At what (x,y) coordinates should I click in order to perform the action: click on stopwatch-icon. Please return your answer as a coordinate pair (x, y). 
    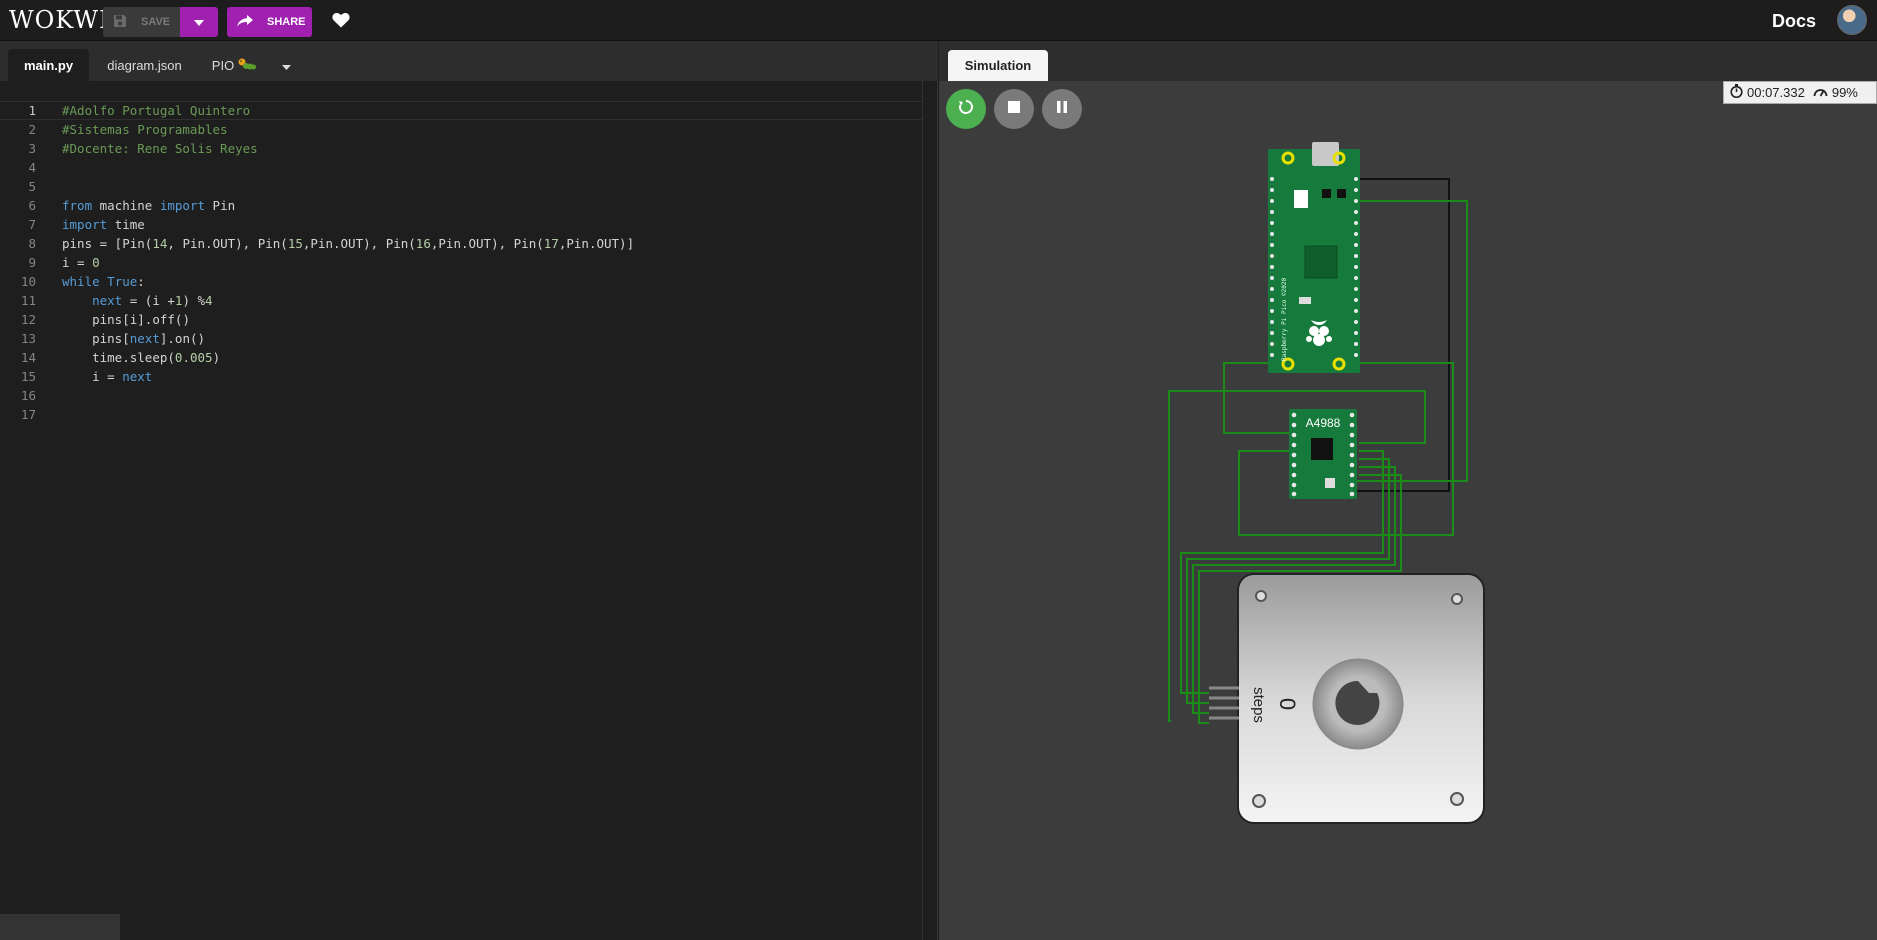
    Looking at the image, I should click on (1736, 92).